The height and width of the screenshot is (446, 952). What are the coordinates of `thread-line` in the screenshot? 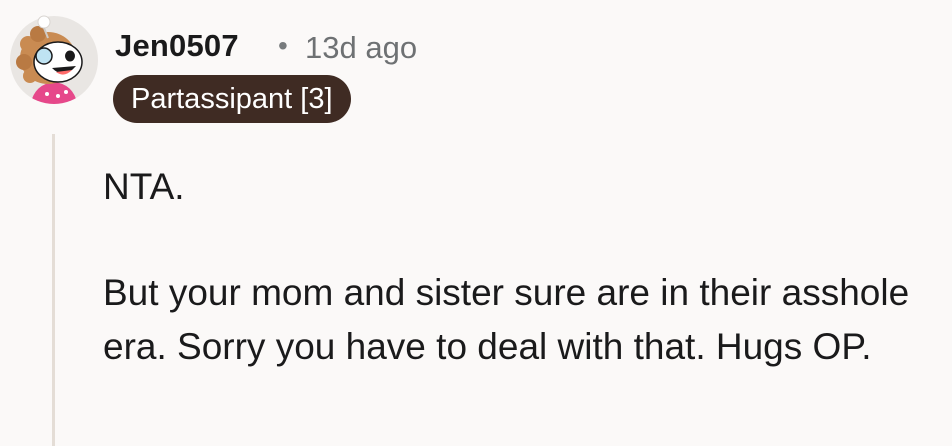 It's located at (53, 290).